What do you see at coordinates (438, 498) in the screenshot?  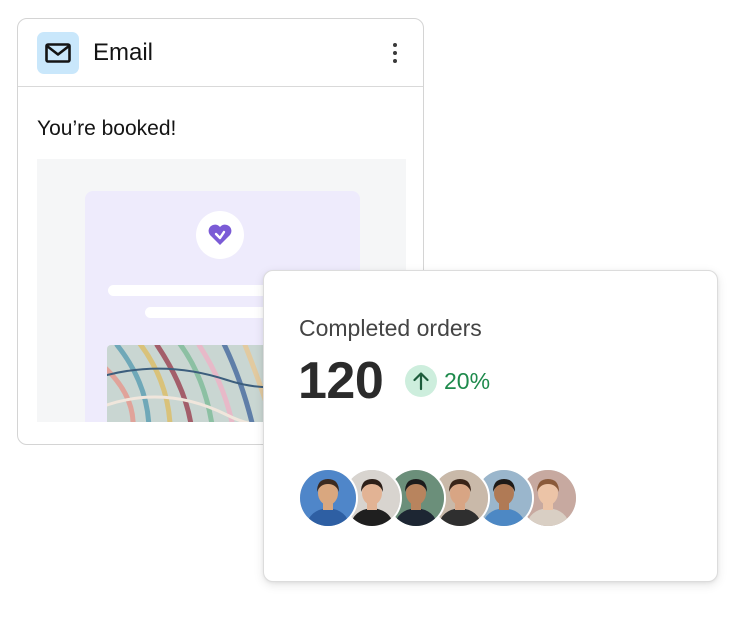 I see `avatar-group` at bounding box center [438, 498].